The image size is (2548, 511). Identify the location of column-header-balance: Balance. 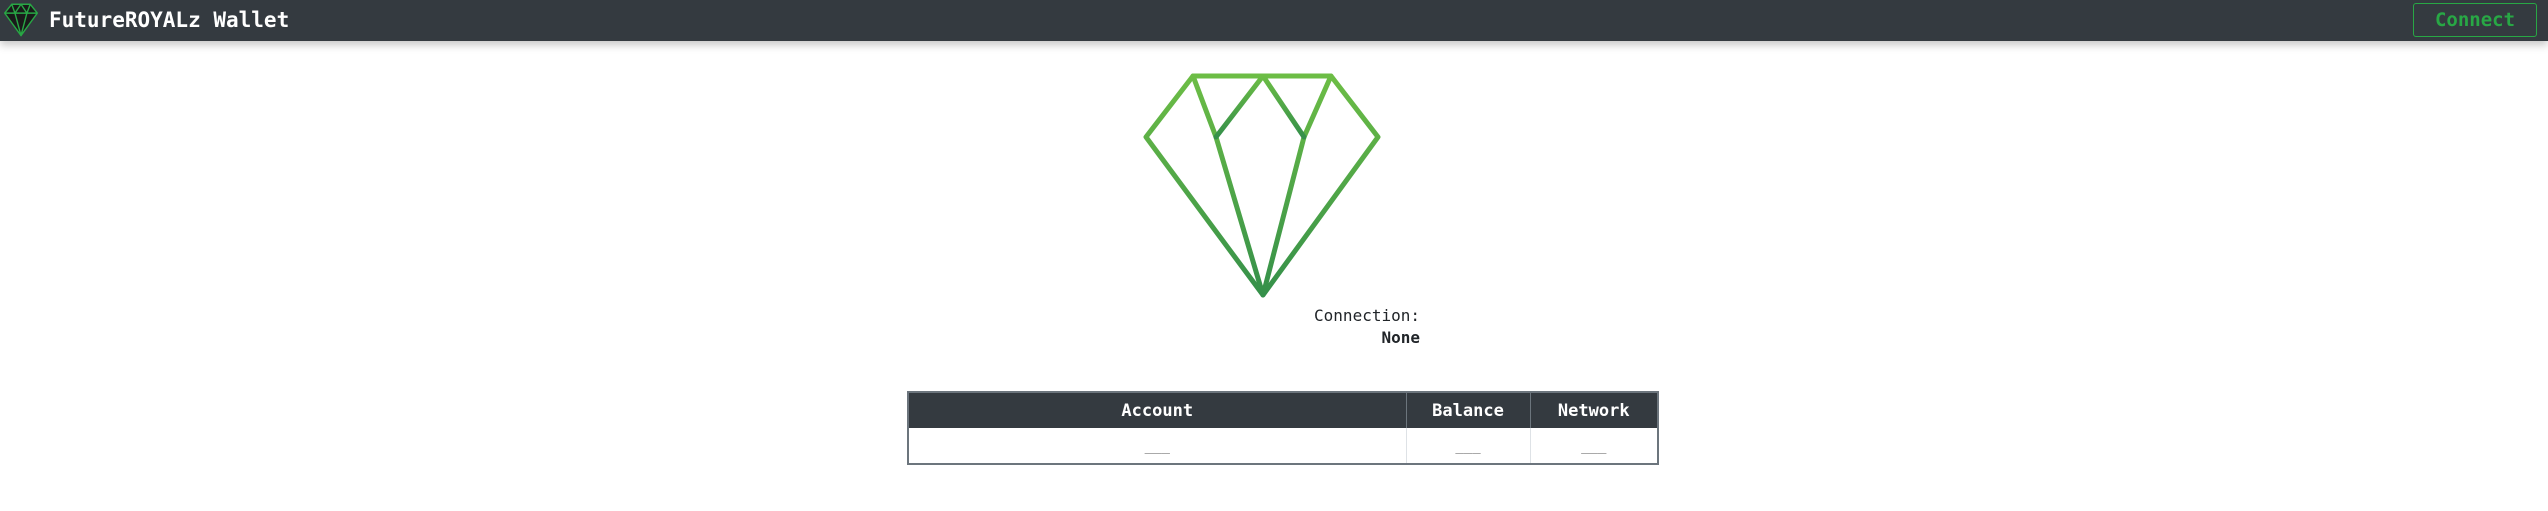
(1468, 410).